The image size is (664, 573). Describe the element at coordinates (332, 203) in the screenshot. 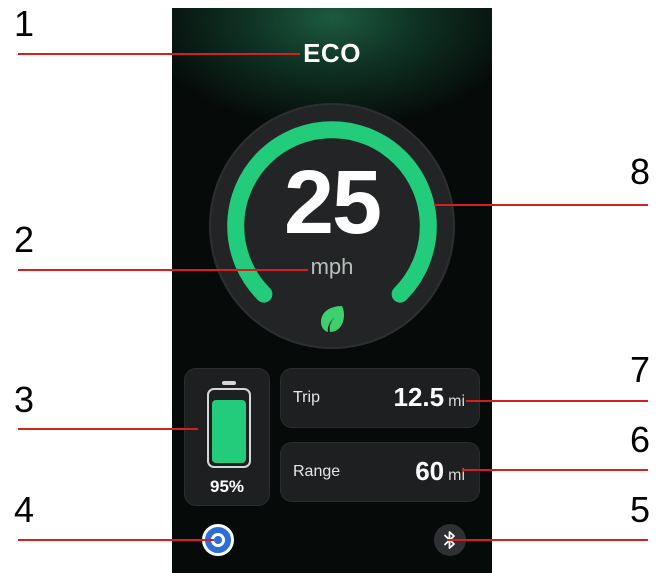

I see `speed-value: 25` at that location.